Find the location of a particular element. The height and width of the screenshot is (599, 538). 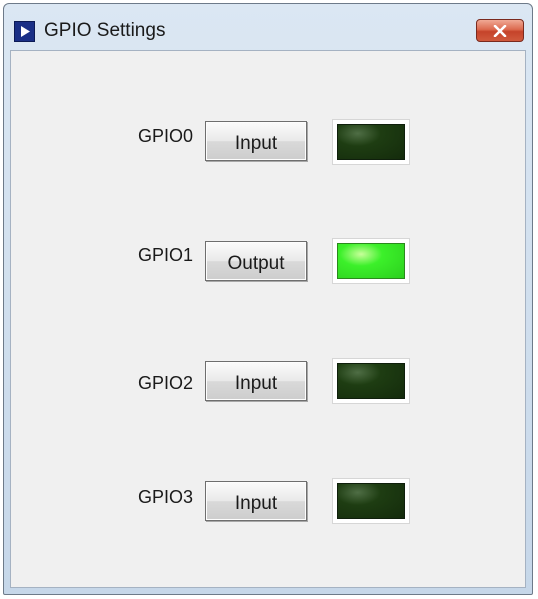

close-icon is located at coordinates (500, 31).